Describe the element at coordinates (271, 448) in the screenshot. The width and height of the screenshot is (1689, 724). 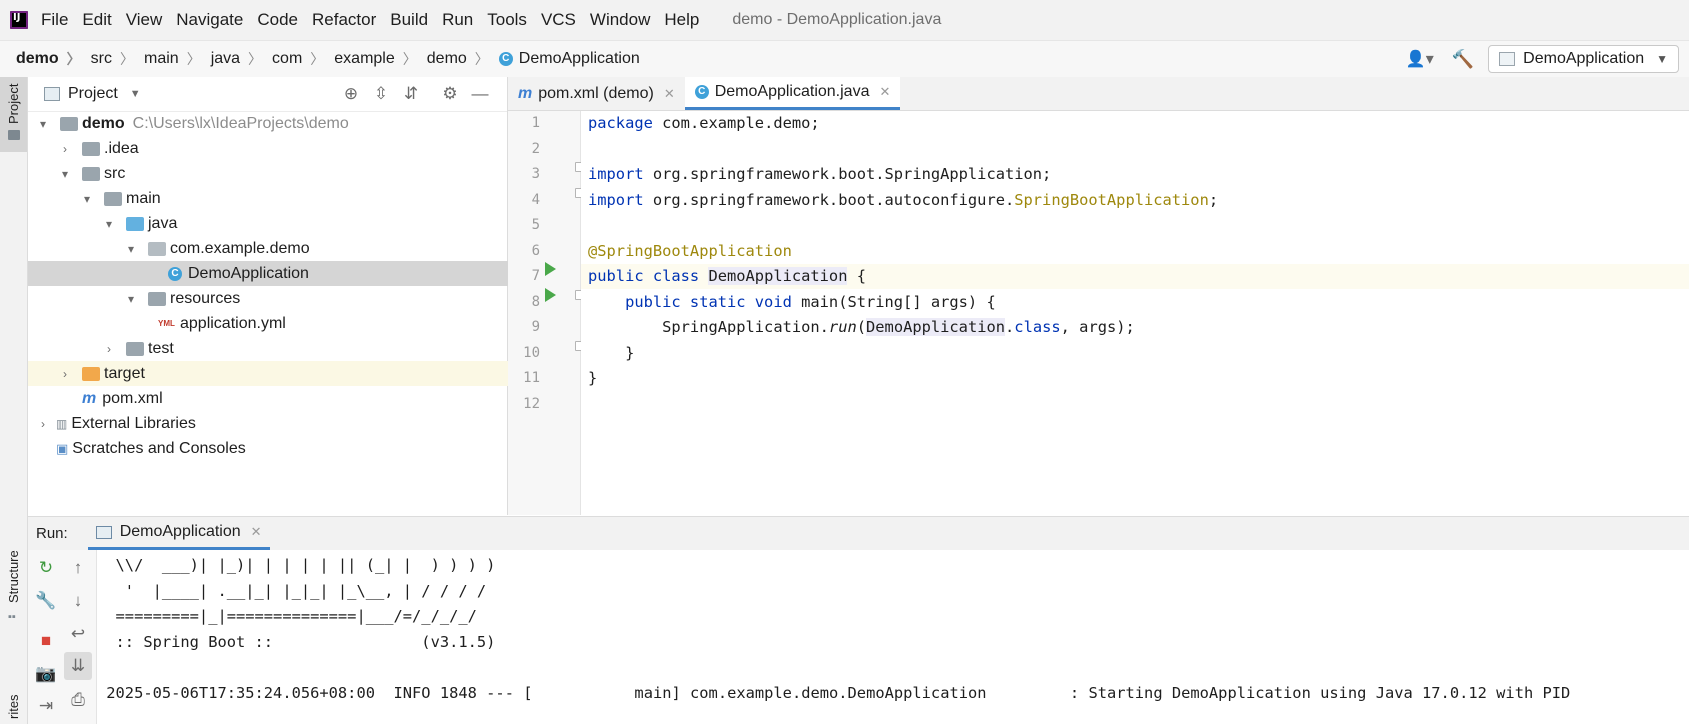
I see `tree-item: ▣ Scratches and Consoles` at that location.